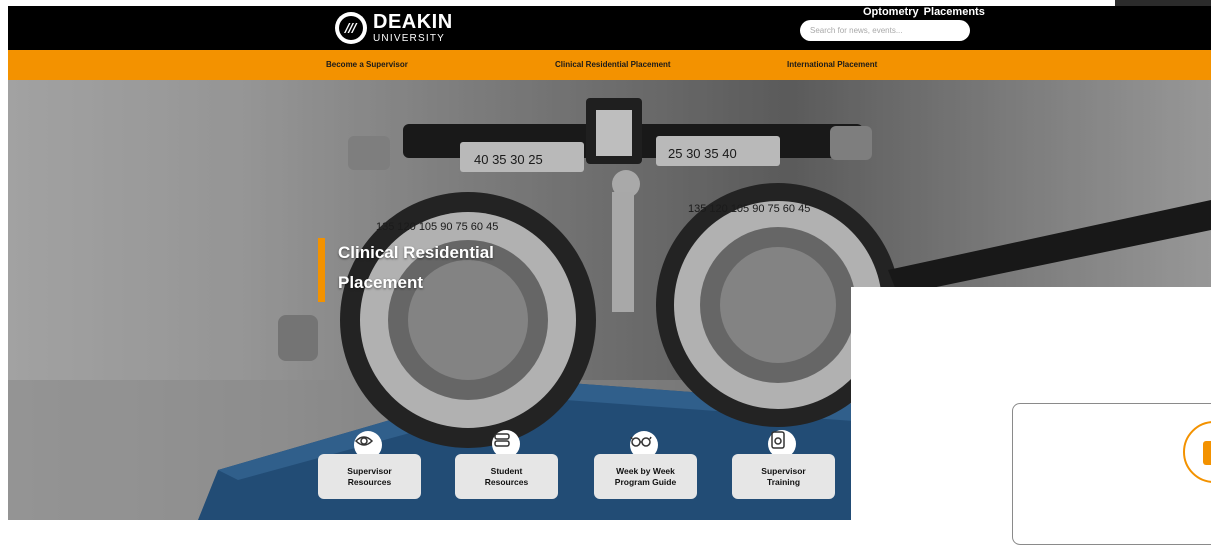 The width and height of the screenshot is (1211, 545). Describe the element at coordinates (351, 28) in the screenshot. I see `deakin-emblem-icon` at that location.